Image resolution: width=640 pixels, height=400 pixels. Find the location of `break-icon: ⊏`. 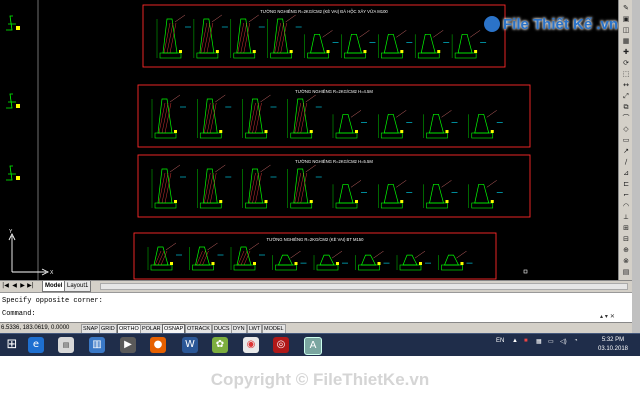

break-icon: ⊏ is located at coordinates (626, 184).